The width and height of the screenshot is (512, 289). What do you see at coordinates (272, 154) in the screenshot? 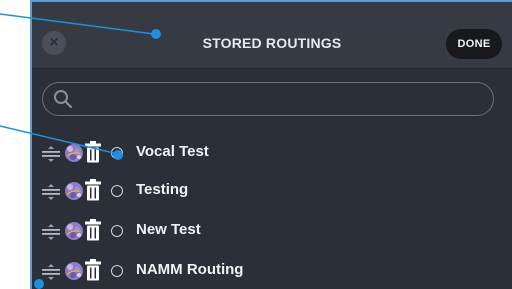
I see `routing-row: Vocal Test` at bounding box center [272, 154].